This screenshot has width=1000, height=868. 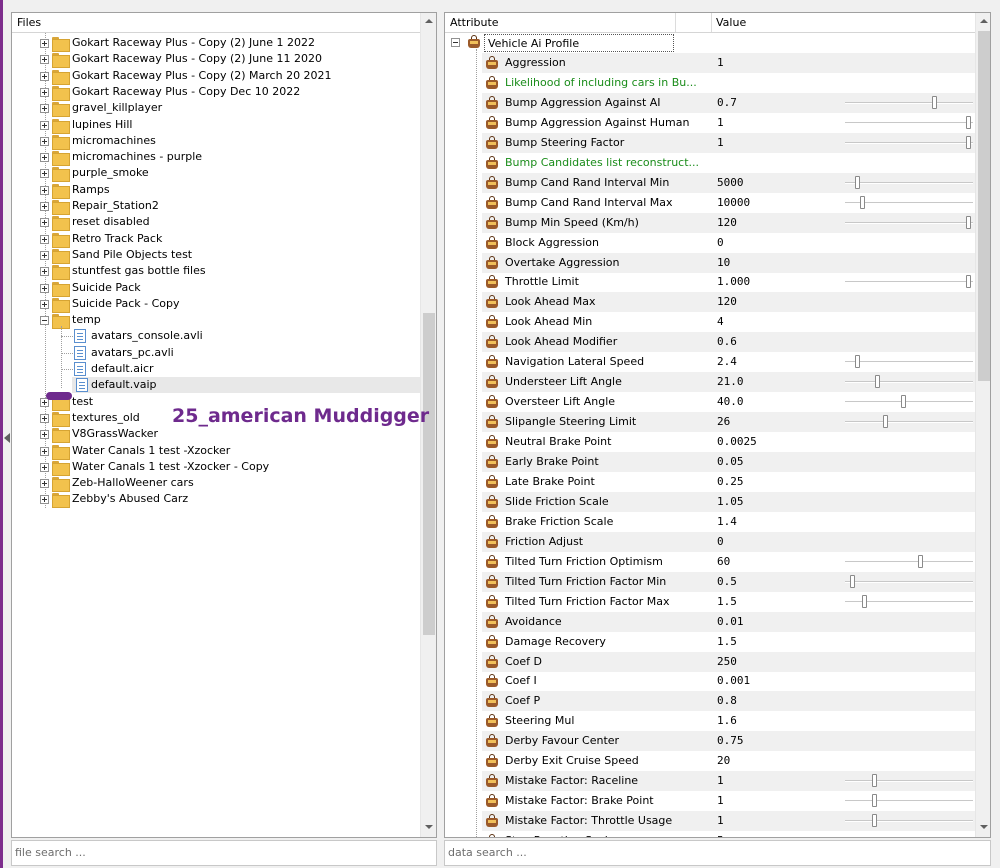 I want to click on scroll-up-arrow-icon, so click(x=983, y=21).